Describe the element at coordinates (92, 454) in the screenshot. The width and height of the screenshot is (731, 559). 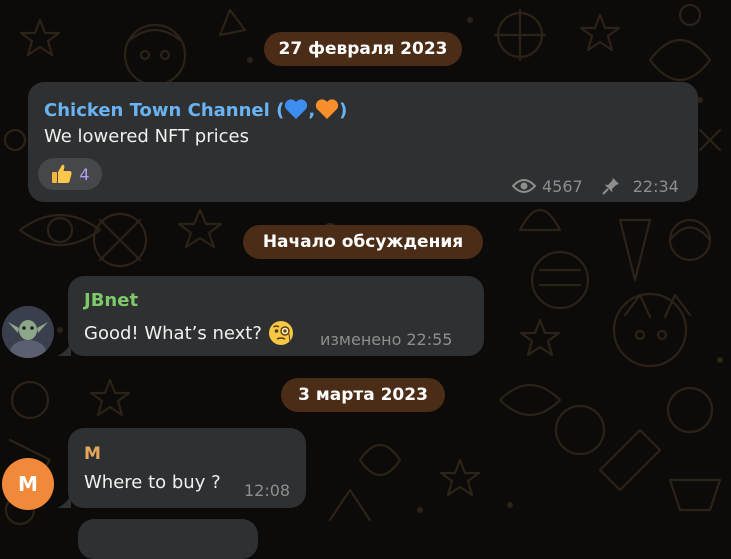
I see `message-author: M` at that location.